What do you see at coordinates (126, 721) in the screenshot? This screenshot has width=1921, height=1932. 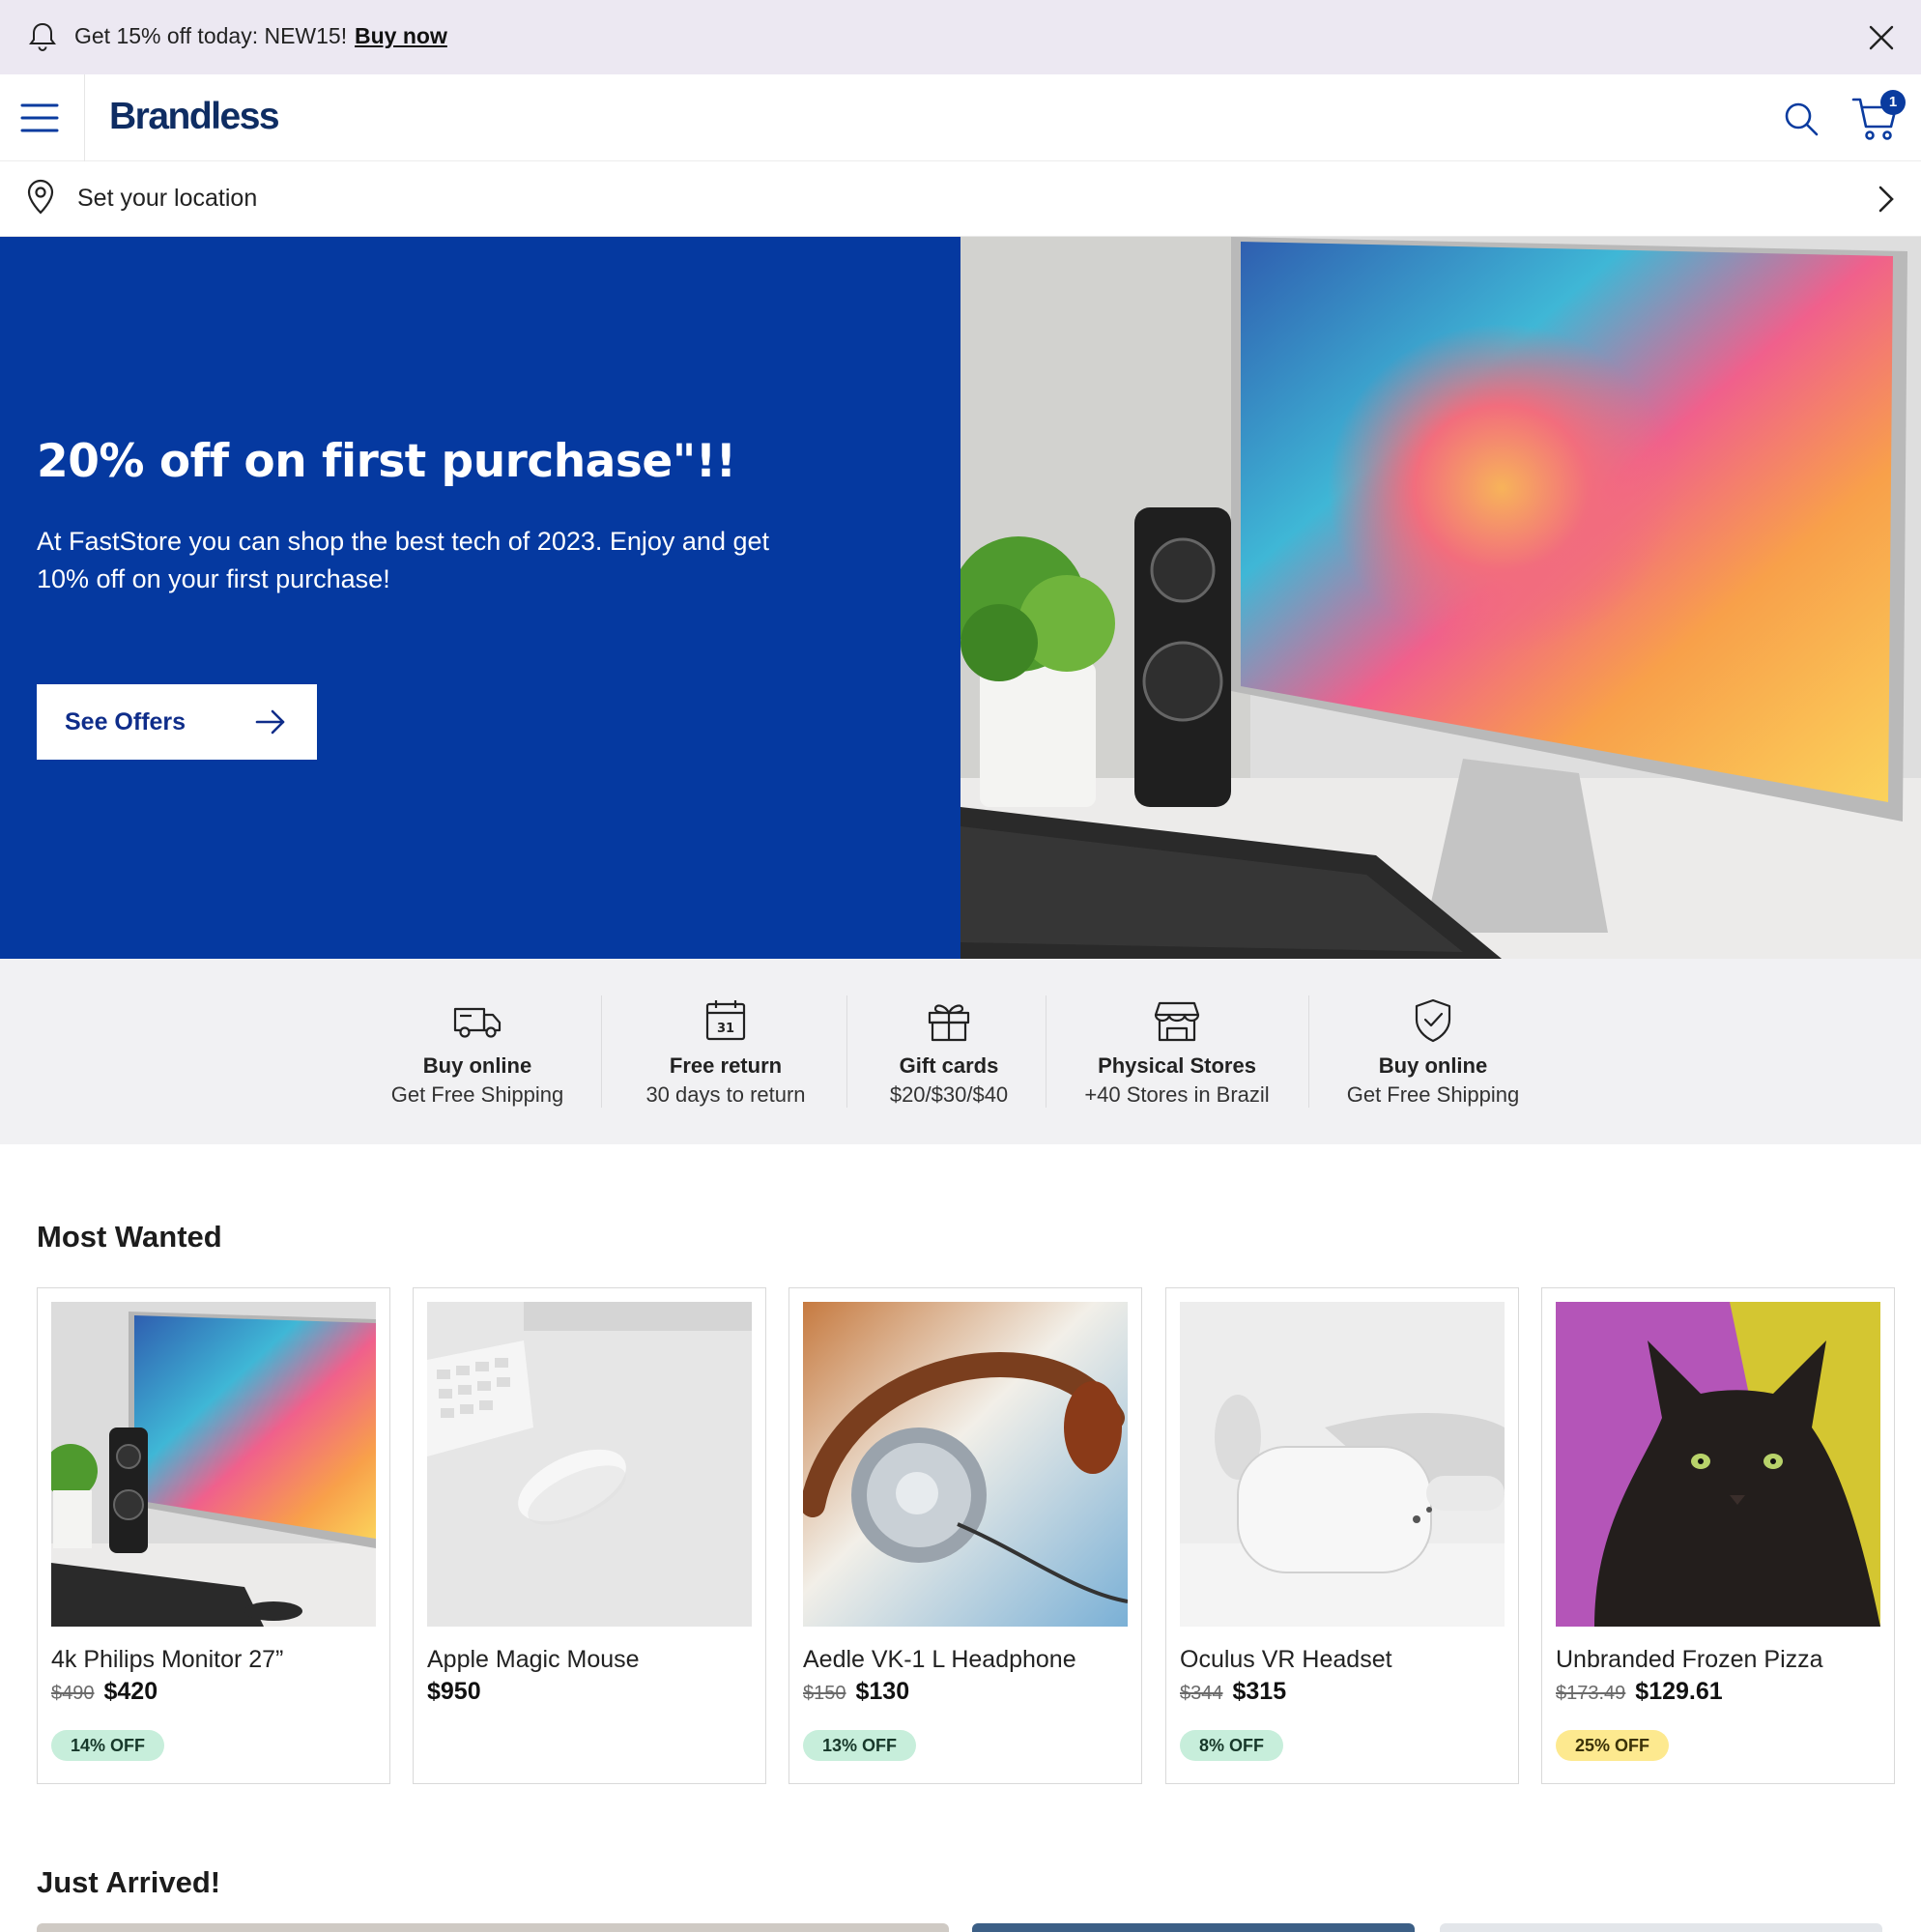 I see `see-offers-label: See Offers` at bounding box center [126, 721].